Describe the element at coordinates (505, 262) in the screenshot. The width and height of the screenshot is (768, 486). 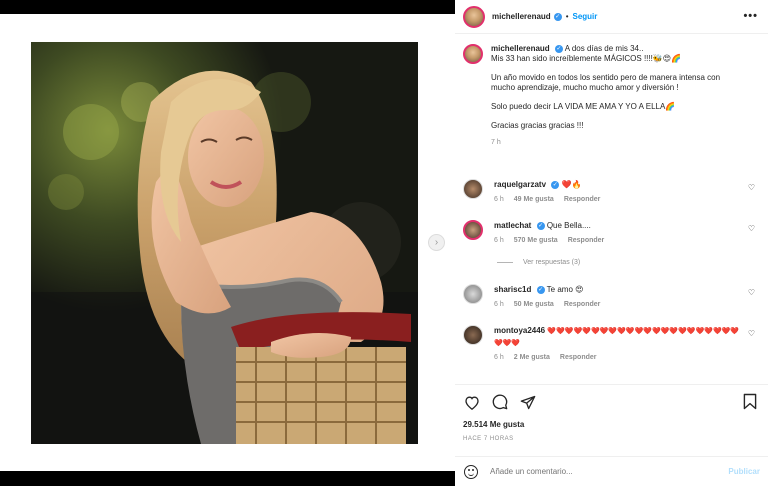
I see `replies-divider` at that location.